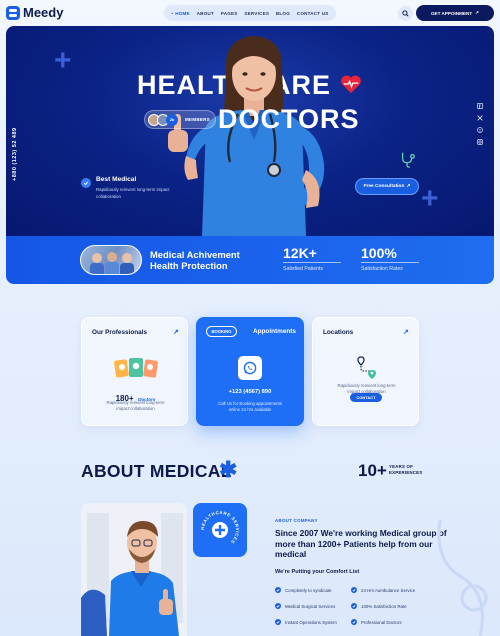 The width and height of the screenshot is (500, 636). Describe the element at coordinates (366, 367) in the screenshot. I see `route-pin-icon` at that location.